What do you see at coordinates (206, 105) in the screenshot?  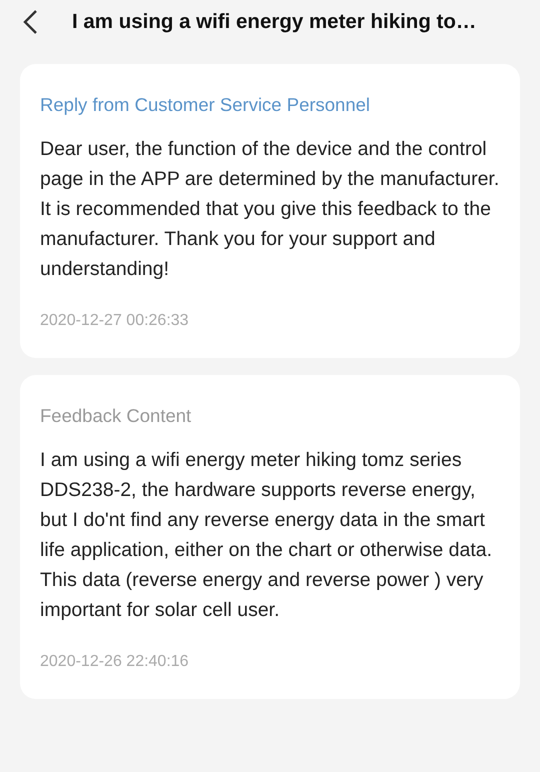 I see `card-label: Reply from Customer Service Personnel` at bounding box center [206, 105].